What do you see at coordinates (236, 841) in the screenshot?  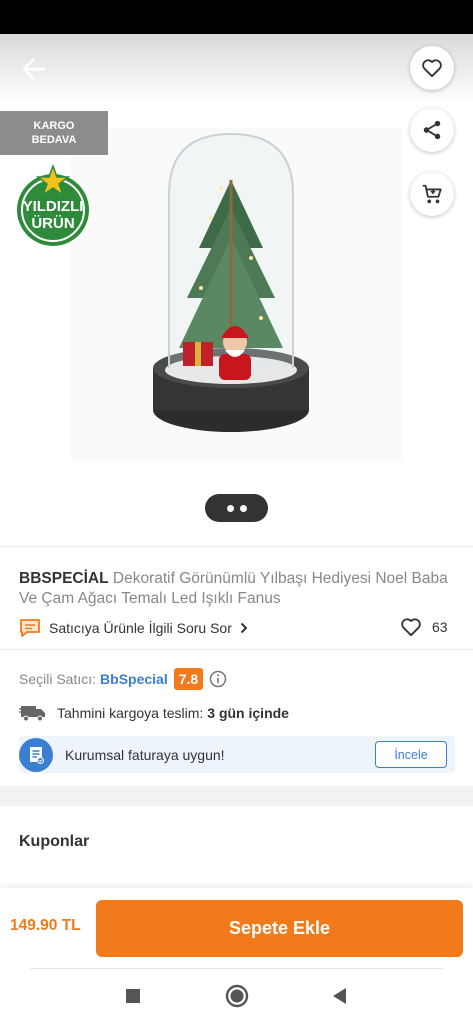 I see `coupons-section: Kuponlar` at bounding box center [236, 841].